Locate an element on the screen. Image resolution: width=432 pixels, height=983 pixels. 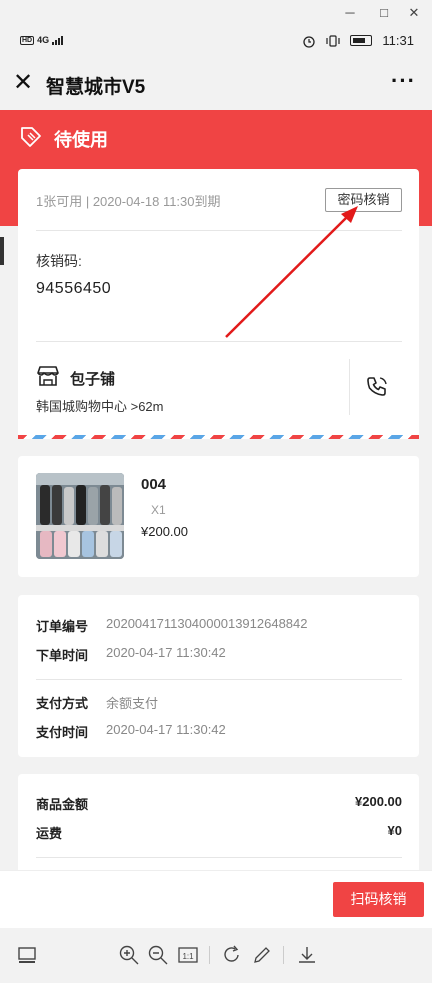
alarm-icon is located at coordinates (309, 41).